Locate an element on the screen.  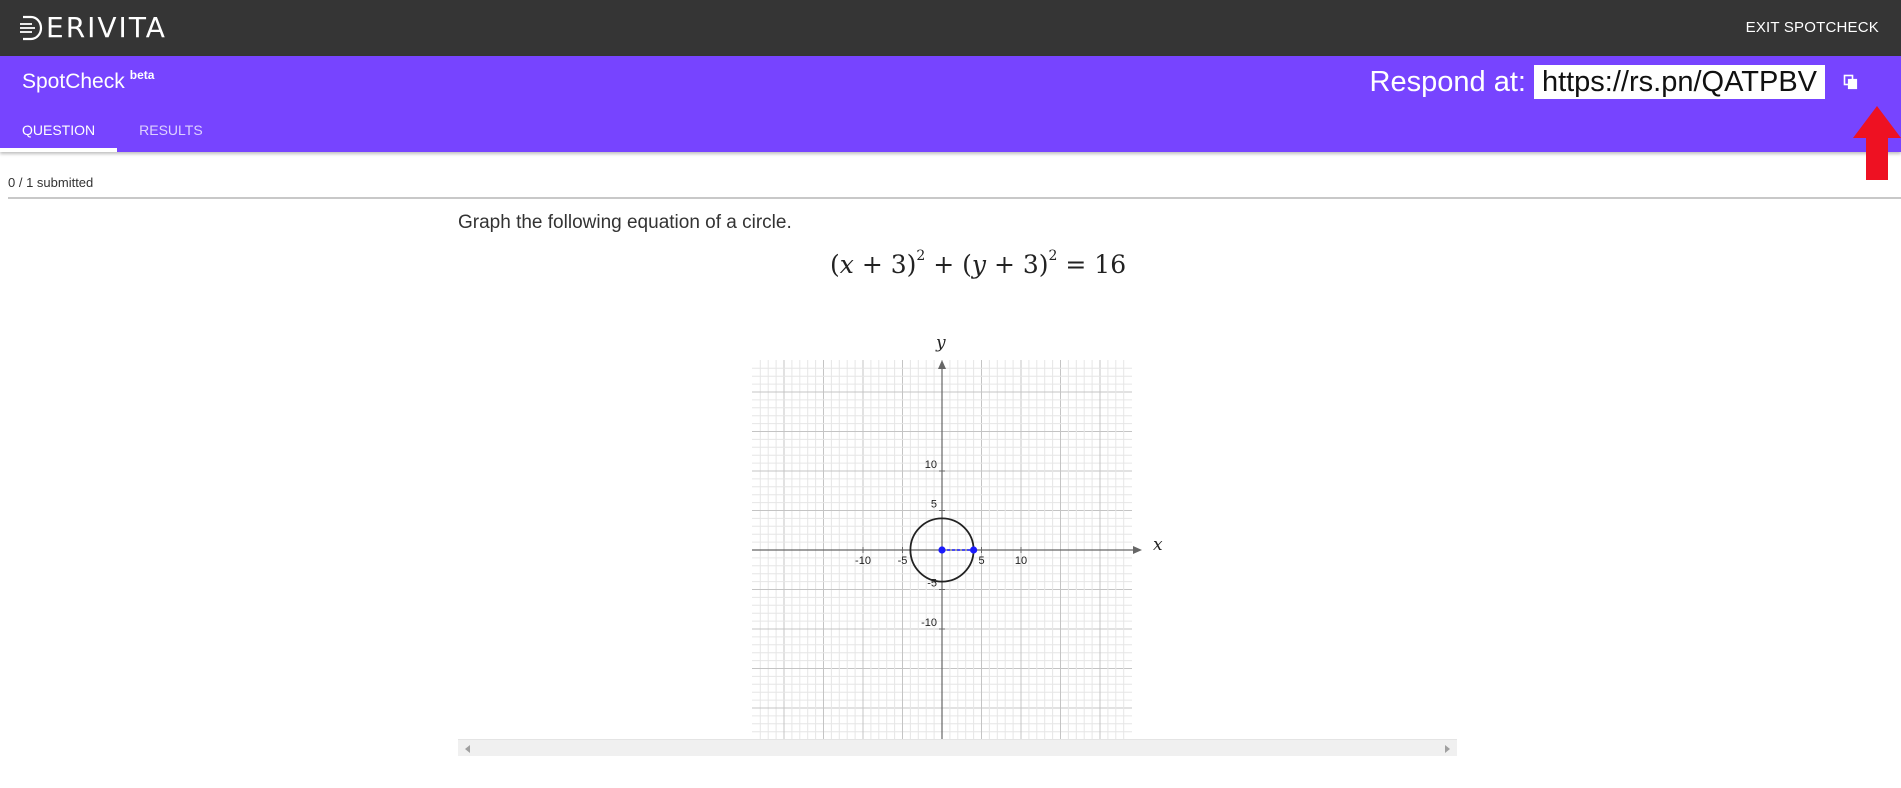
top-bar: ERIVITA EXIT SPOTCHECK is located at coordinates (950, 28).